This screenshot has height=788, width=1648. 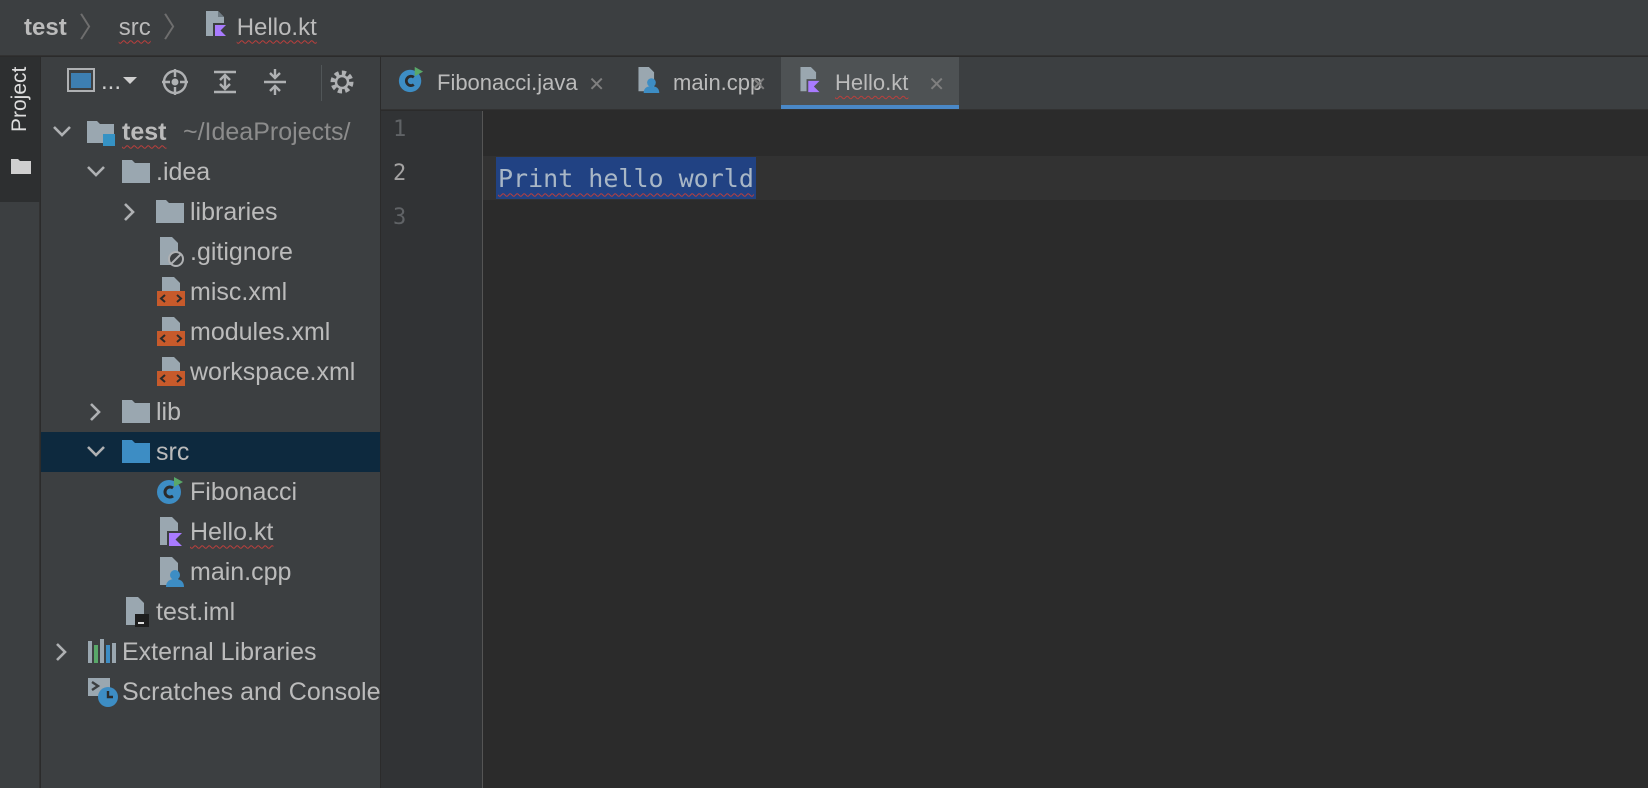 I want to click on tree-item-workspace-xml: workspace.xml, so click(x=210, y=372).